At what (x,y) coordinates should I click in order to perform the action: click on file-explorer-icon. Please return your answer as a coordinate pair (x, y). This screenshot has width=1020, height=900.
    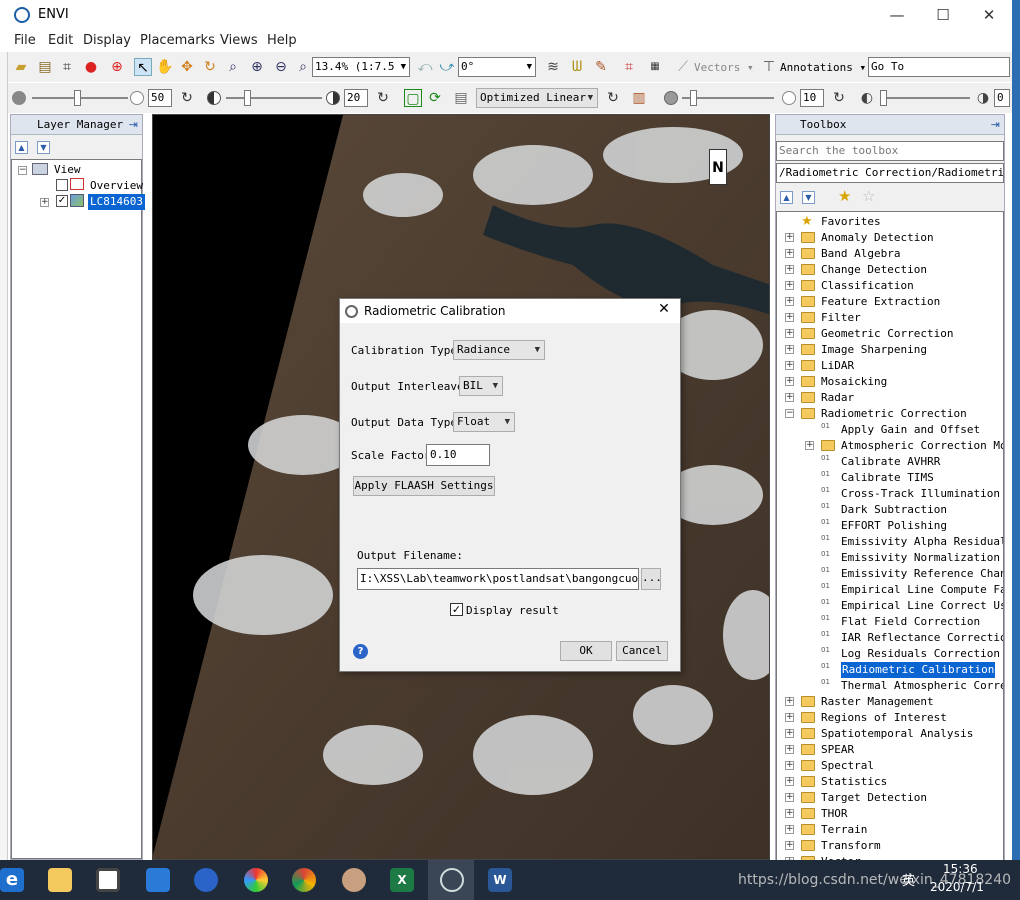
    Looking at the image, I should click on (60, 880).